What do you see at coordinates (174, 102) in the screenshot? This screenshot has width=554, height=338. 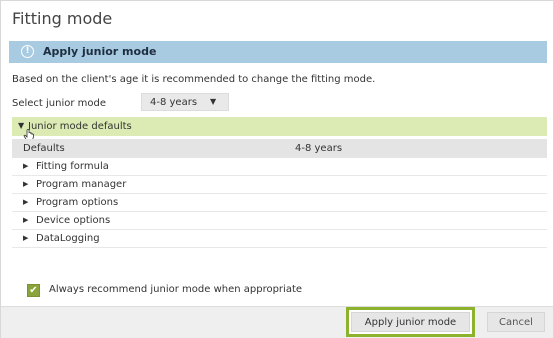 I see `junior-mode-value: 4-8 years` at bounding box center [174, 102].